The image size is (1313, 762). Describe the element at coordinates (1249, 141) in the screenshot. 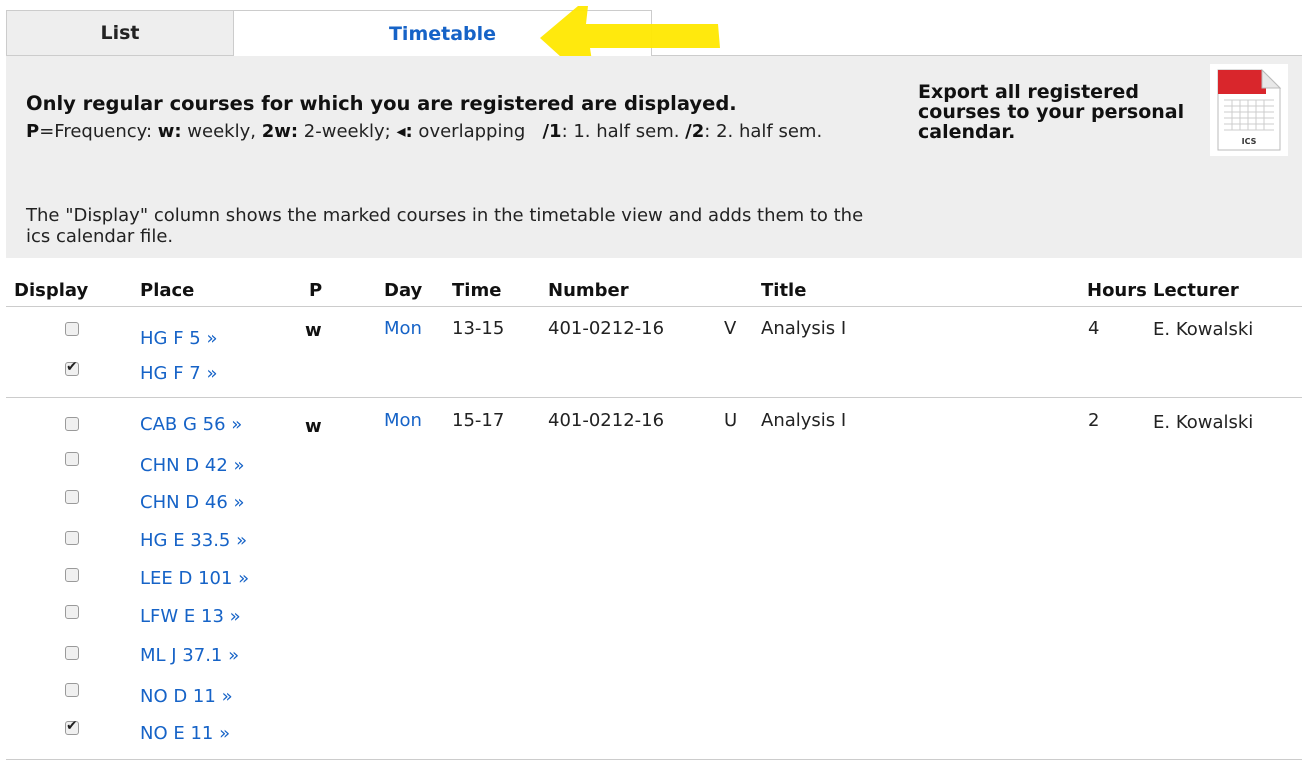

I see `ics-label: ICS` at that location.